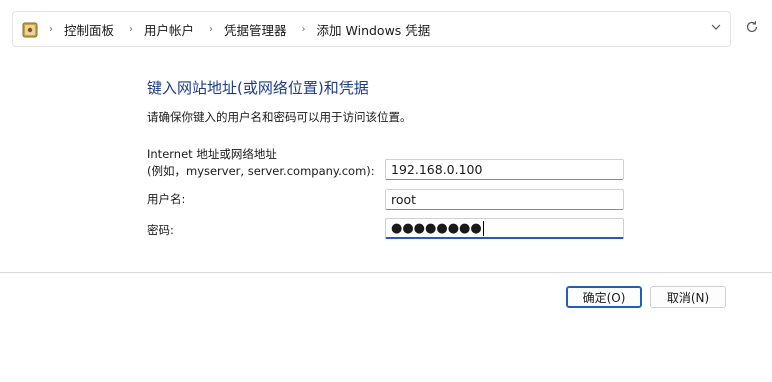  I want to click on text-cursor, so click(483, 228).